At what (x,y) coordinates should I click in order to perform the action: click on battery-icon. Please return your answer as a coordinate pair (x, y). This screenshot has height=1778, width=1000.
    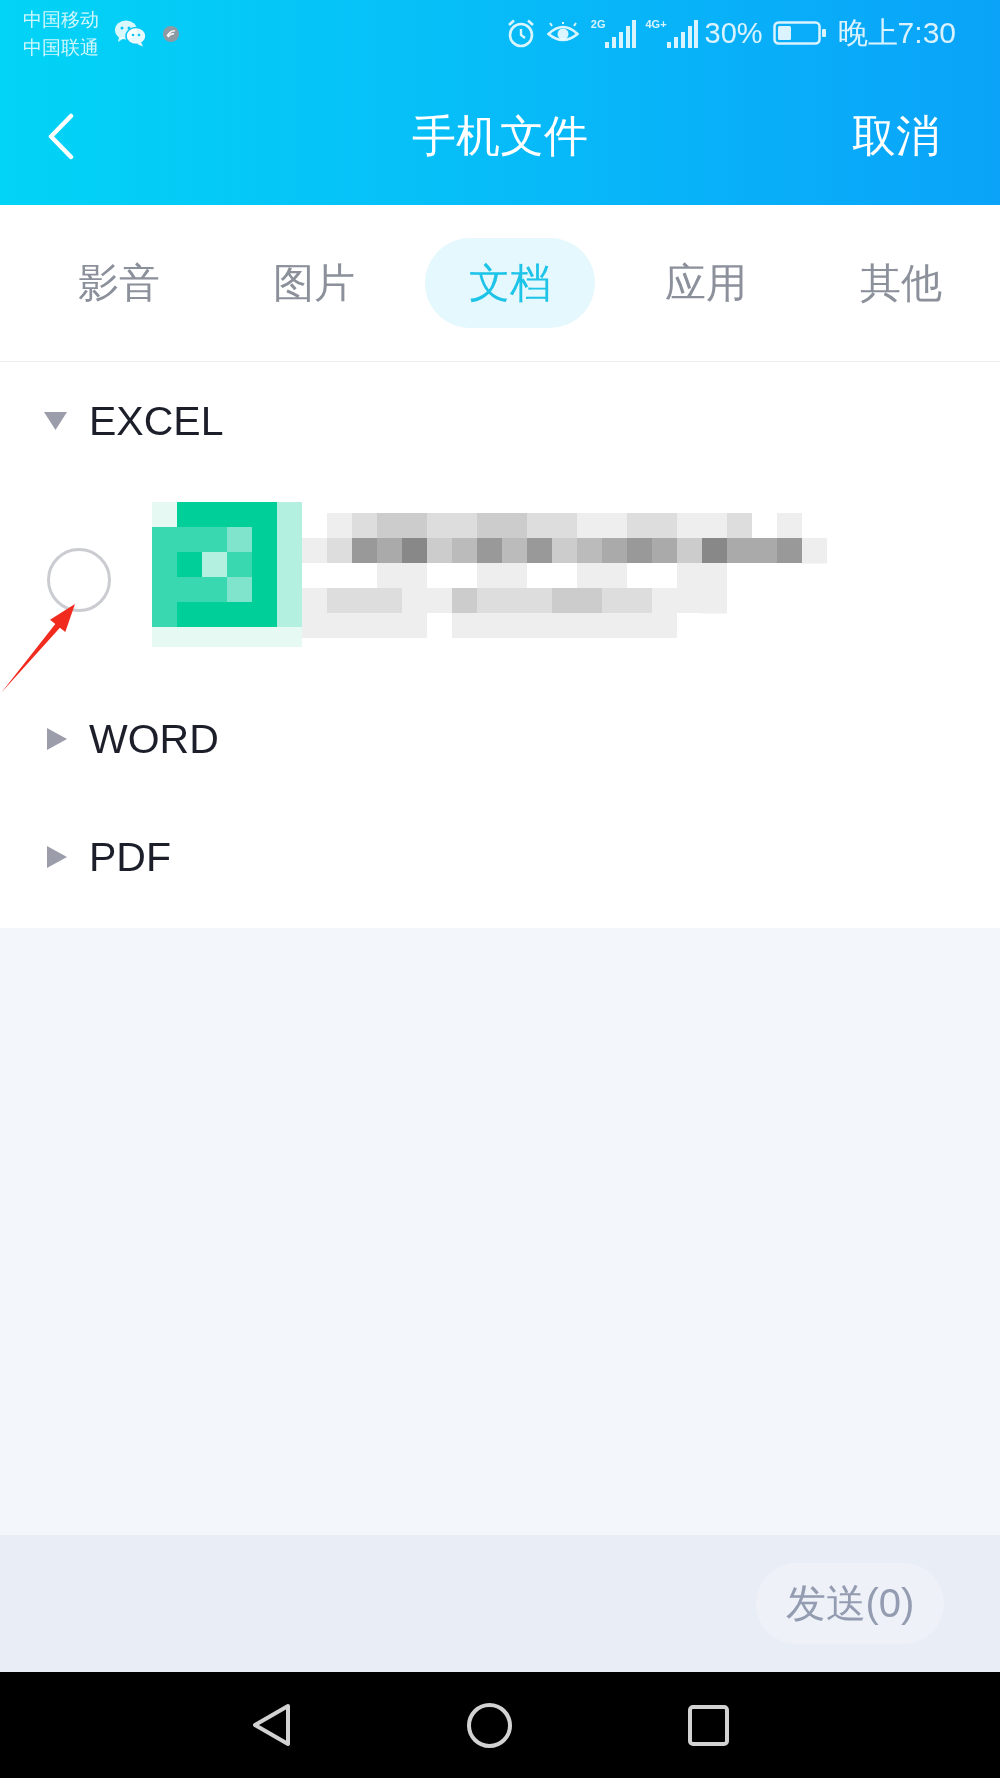
    Looking at the image, I should click on (799, 33).